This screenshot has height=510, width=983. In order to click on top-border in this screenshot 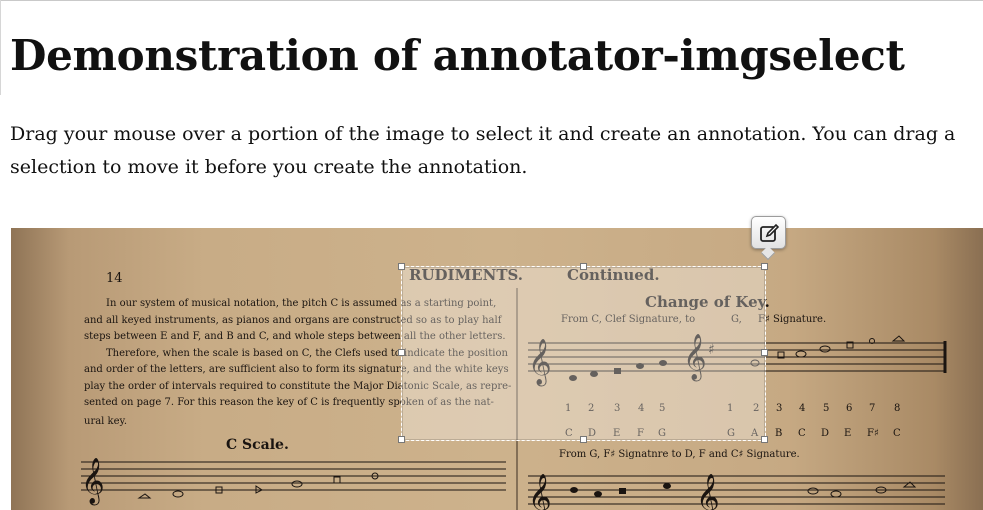, I will do `click(491, 0)`.